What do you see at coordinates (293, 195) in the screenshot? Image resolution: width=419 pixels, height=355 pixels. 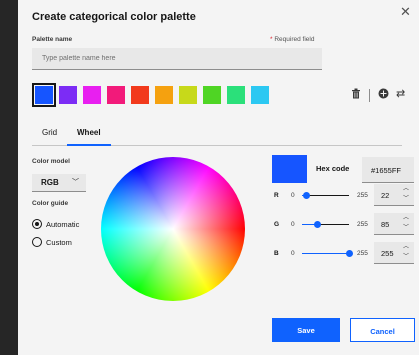 I see `channel-r-min: 0` at bounding box center [293, 195].